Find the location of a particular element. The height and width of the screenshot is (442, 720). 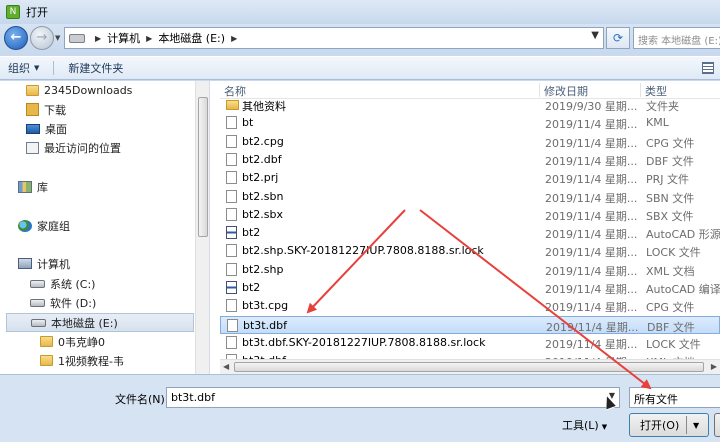

file-type: AutoCAD 编译的 is located at coordinates (683, 289).